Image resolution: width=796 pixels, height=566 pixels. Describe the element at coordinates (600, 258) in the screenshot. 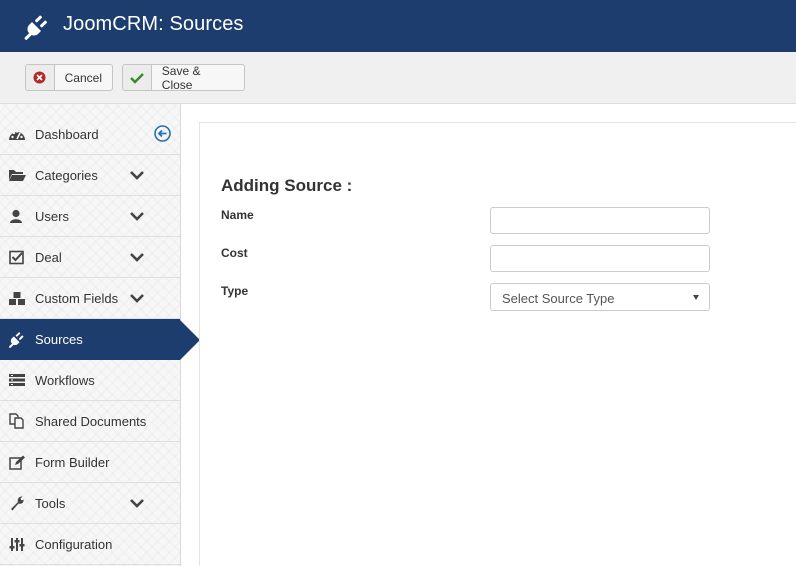

I see `cost-input` at that location.